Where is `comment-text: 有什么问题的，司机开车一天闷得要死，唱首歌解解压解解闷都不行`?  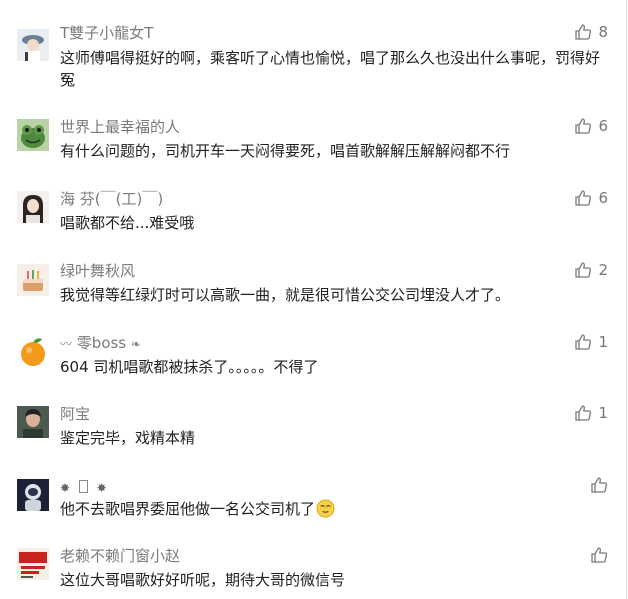
comment-text: 有什么问题的，司机开车一天闷得要死，唱首歌解解压解解闷都不行 is located at coordinates (285, 151).